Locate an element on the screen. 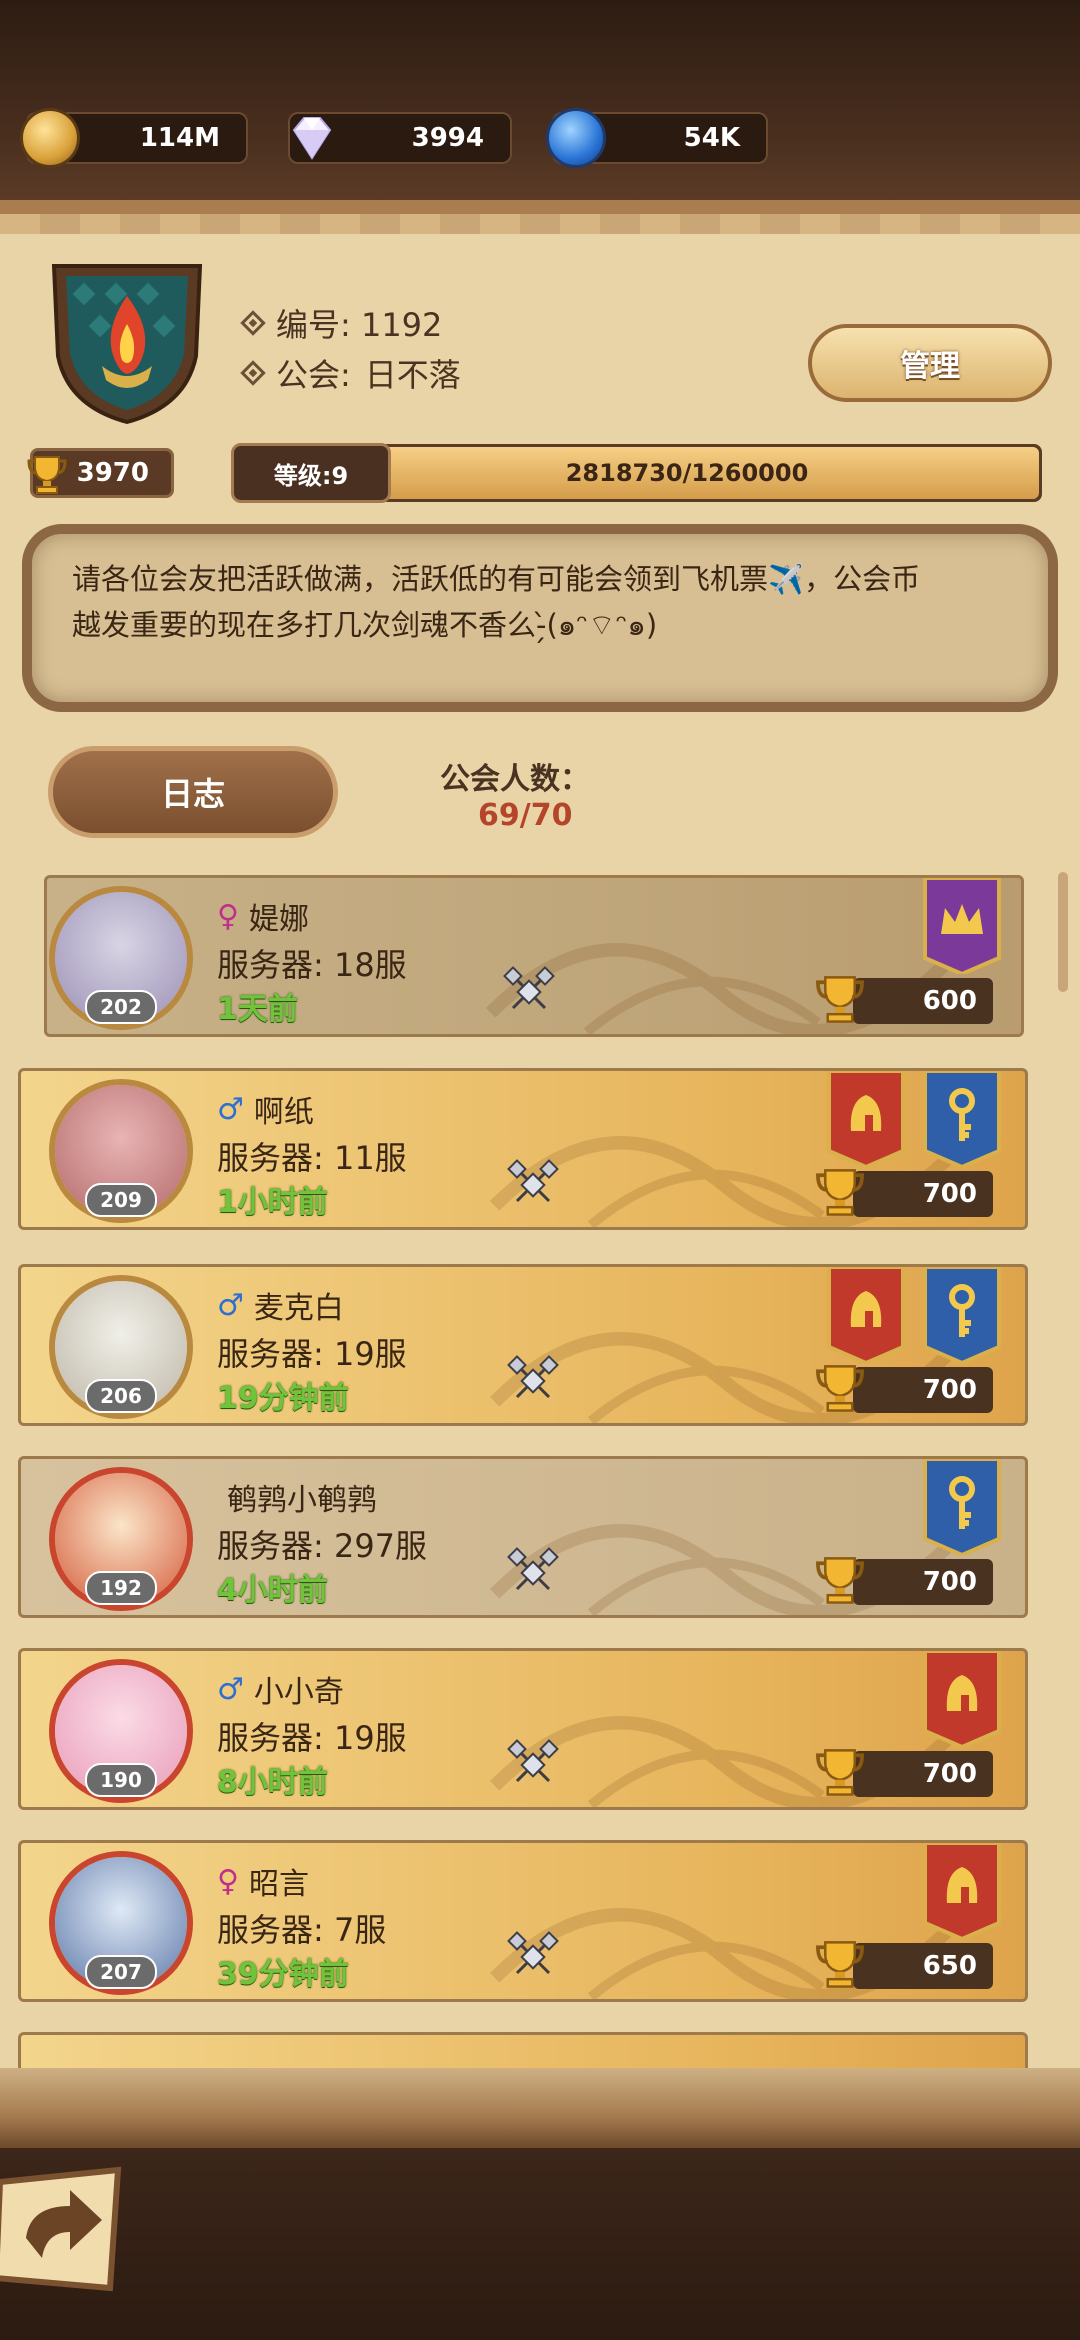  member-score: 650 is located at coordinates (949, 1966).